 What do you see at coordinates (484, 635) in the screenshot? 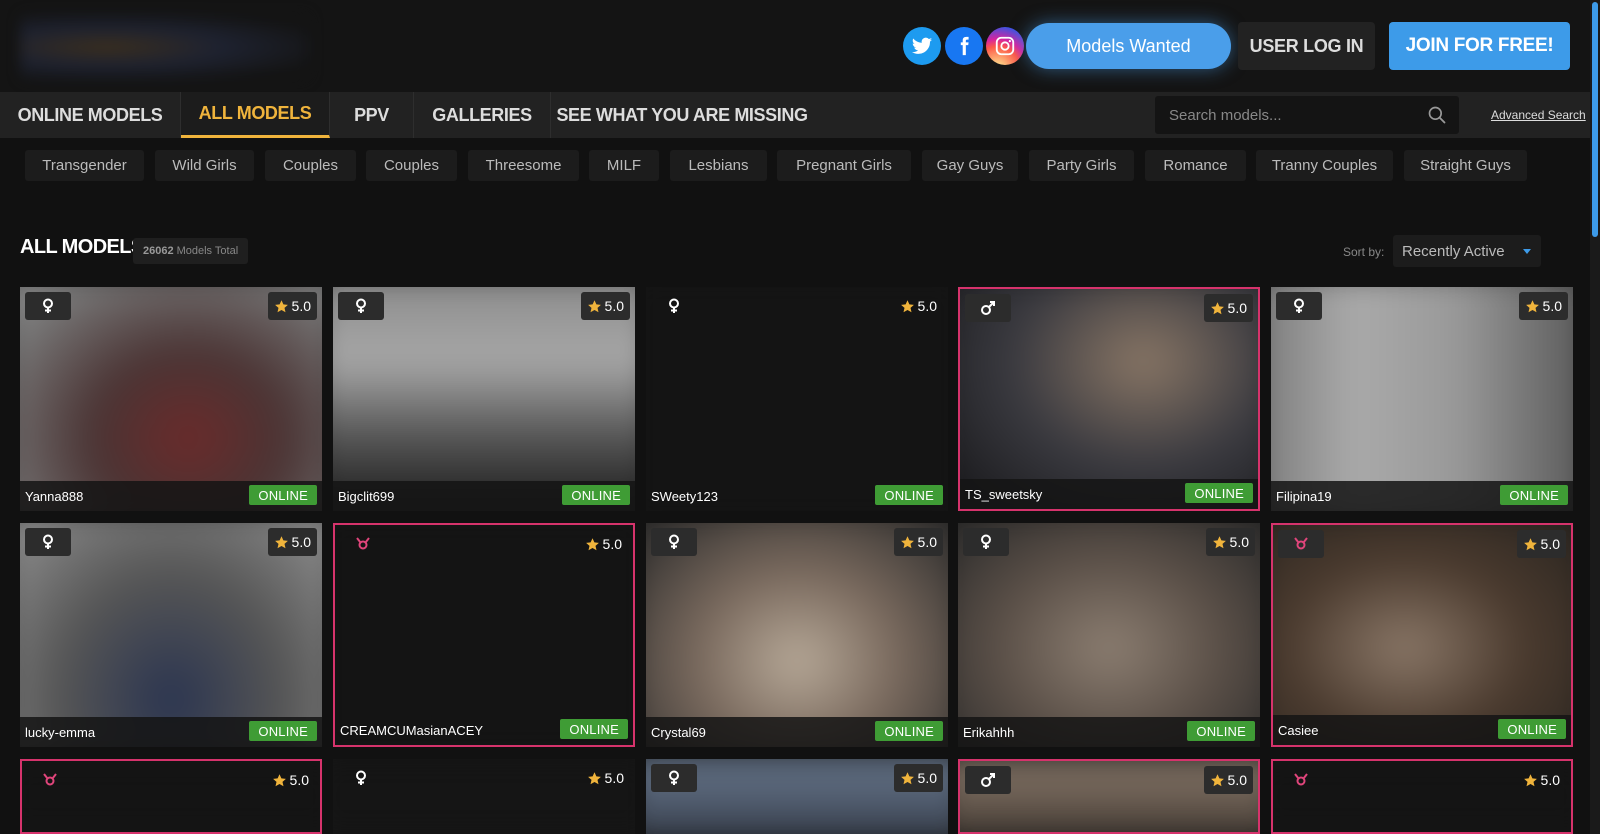
I see `model-card: 5.0 CREAMCUMasianACEY ONLINE` at bounding box center [484, 635].